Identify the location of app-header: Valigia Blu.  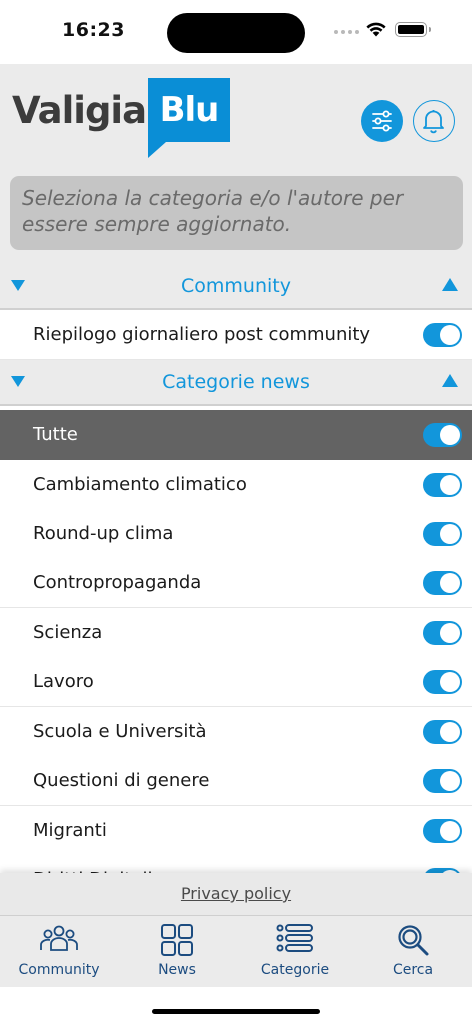
(236, 119).